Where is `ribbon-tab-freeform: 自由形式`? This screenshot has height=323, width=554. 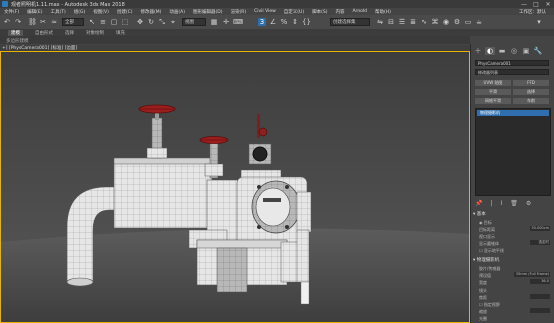
ribbon-tab-freeform: 自由形式 is located at coordinates (44, 33).